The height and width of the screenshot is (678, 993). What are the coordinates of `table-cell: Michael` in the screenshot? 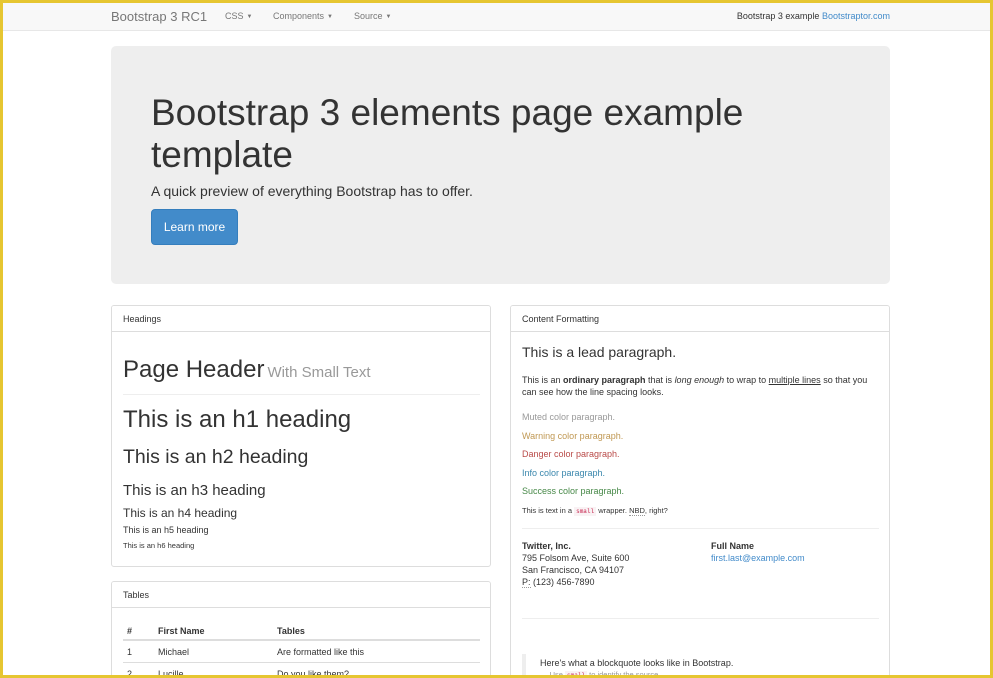 It's located at (174, 652).